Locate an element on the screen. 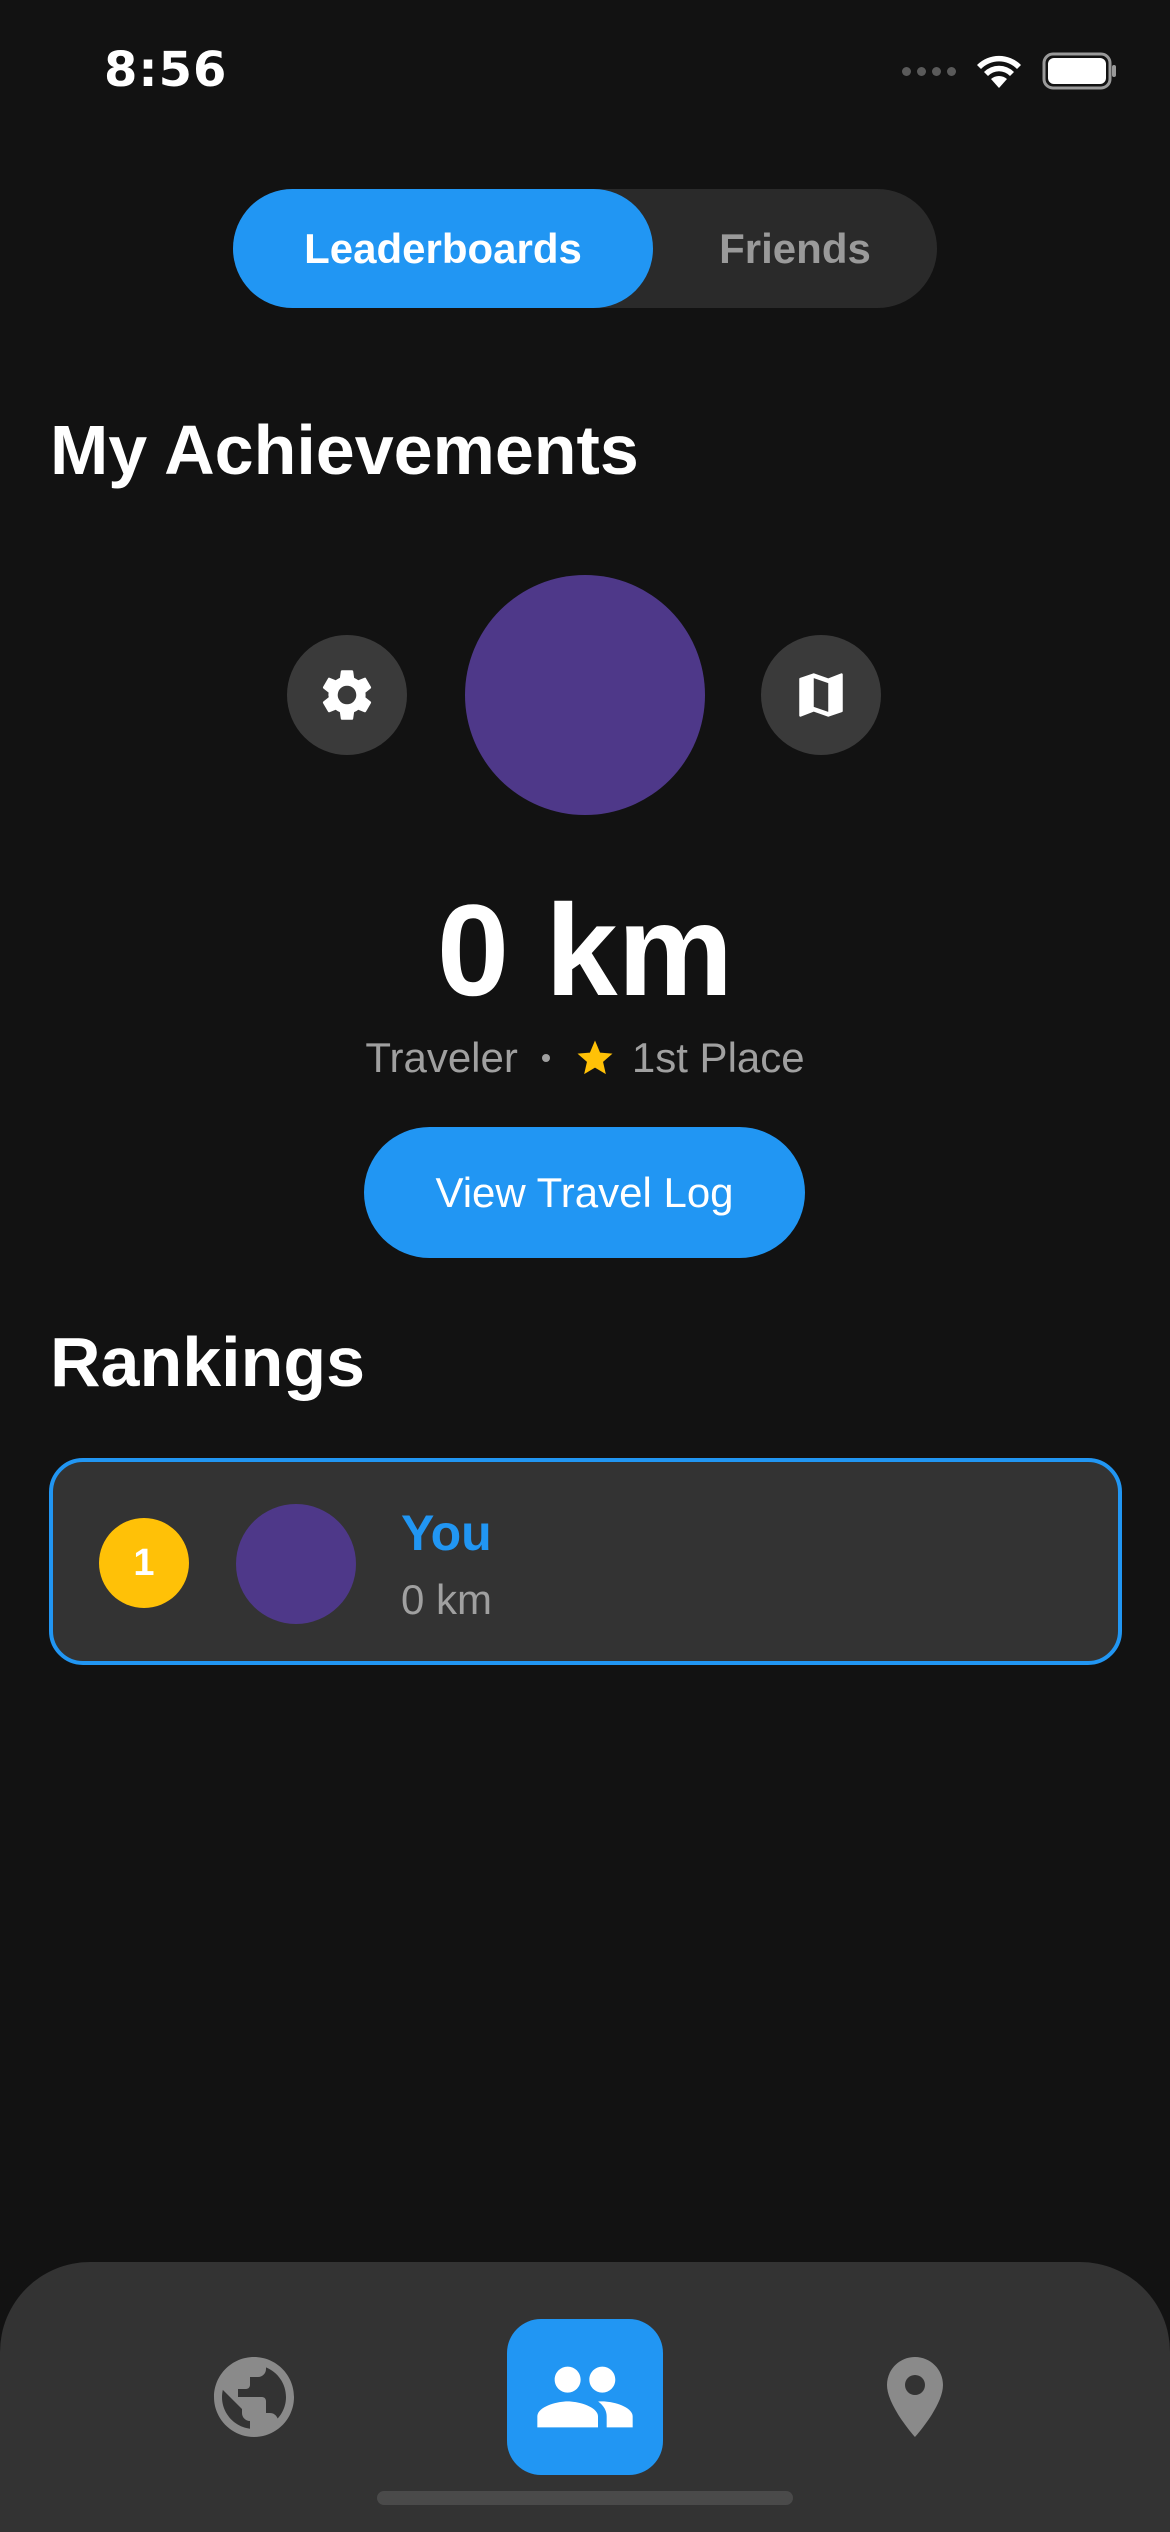 This screenshot has height=2532, width=1170. nav-item-explore is located at coordinates (254, 2397).